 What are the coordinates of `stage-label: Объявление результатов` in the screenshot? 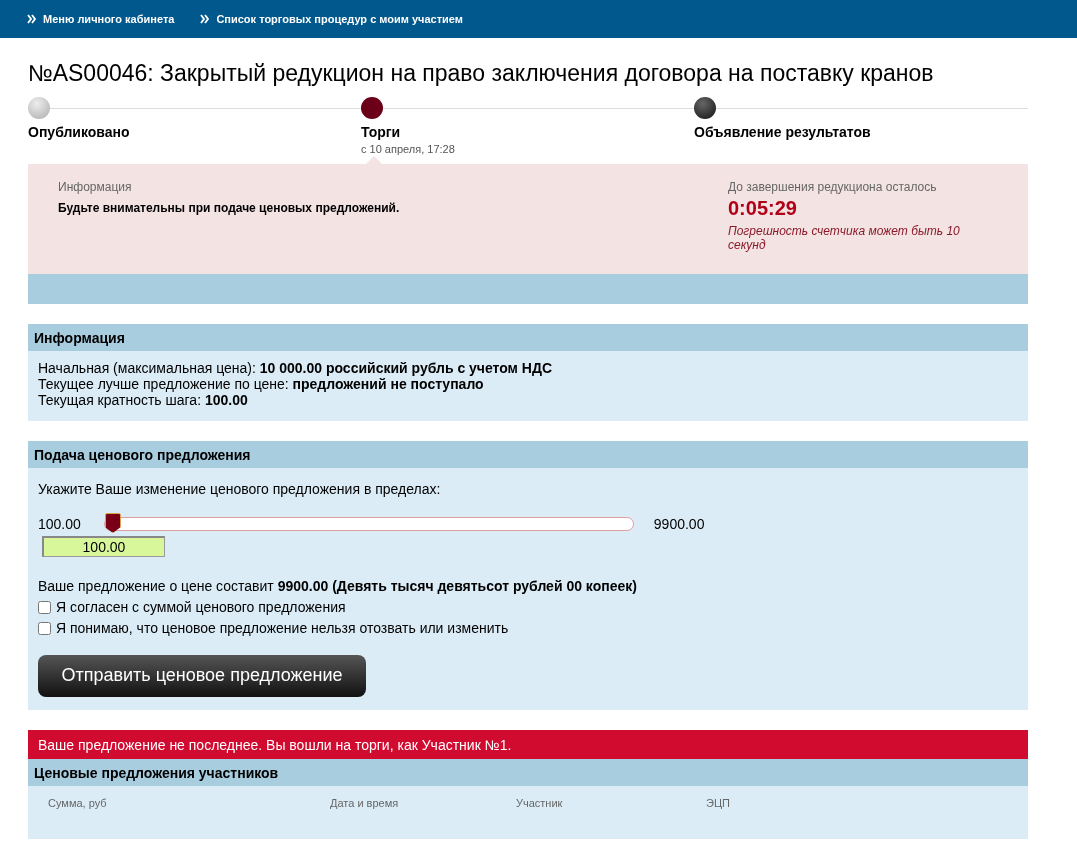 It's located at (782, 132).